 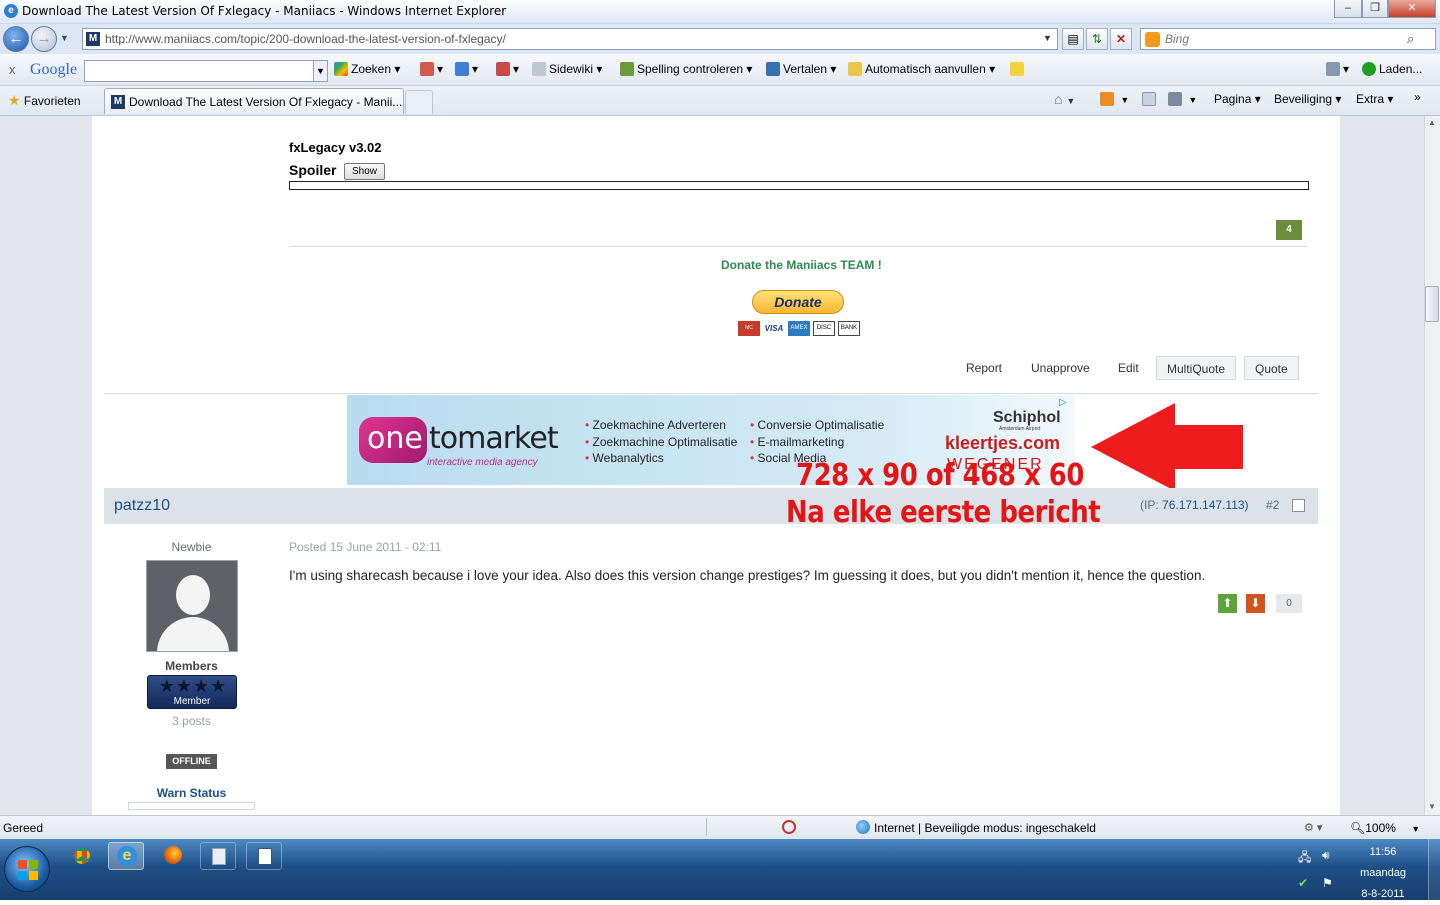 What do you see at coordinates (1383, 873) in the screenshot?
I see `clock: 11:56 maandag 8-8-2011` at bounding box center [1383, 873].